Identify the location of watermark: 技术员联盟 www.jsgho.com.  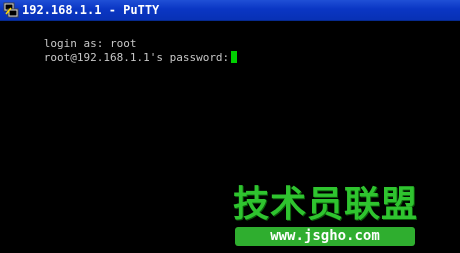
(326, 216).